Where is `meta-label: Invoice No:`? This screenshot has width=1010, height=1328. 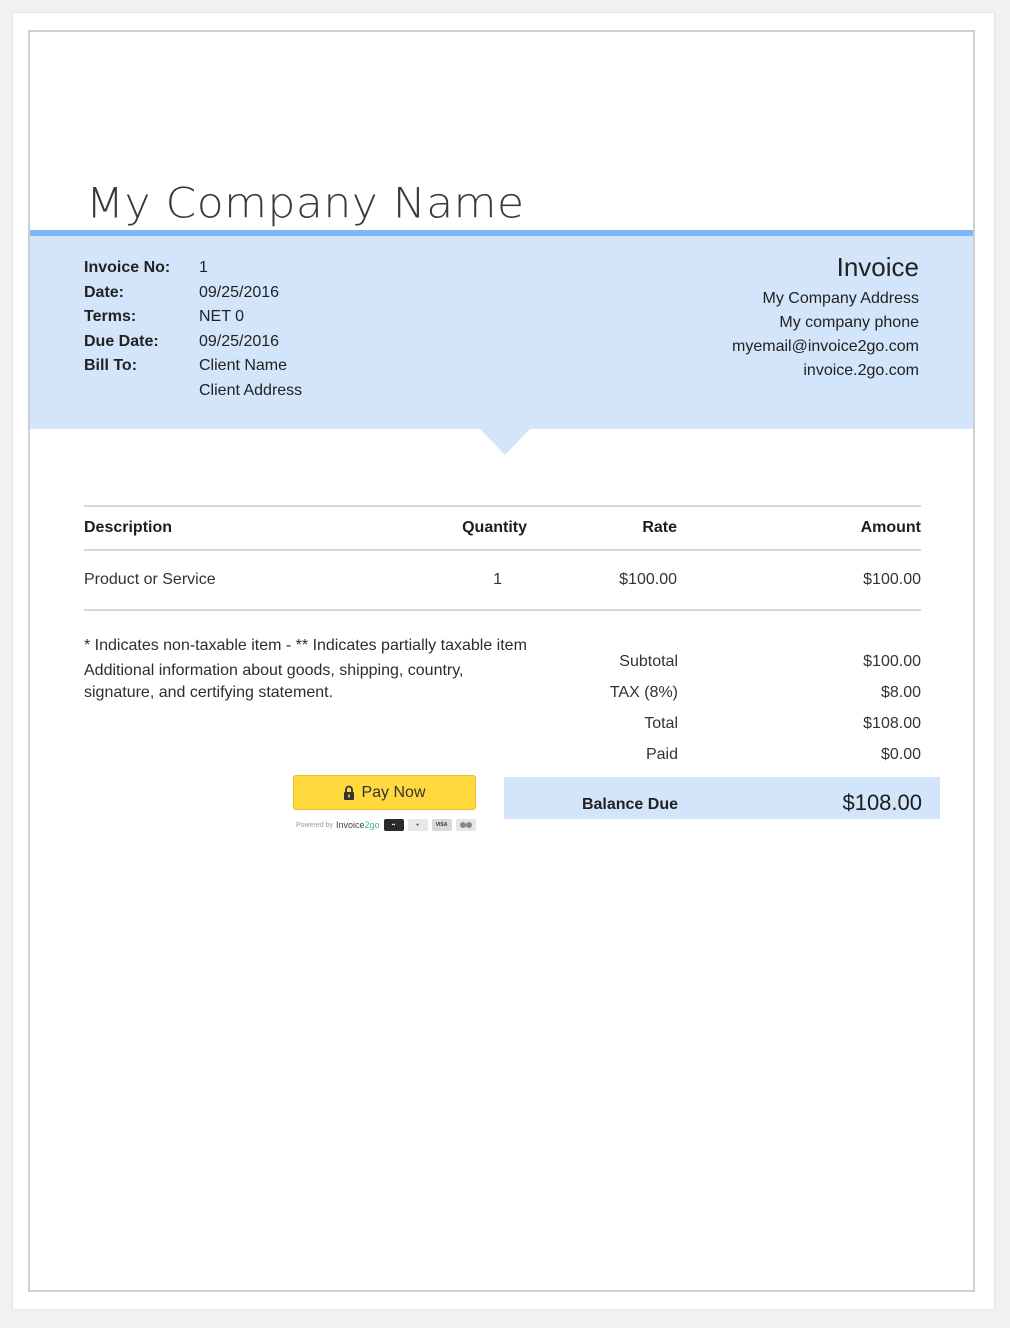 meta-label: Invoice No: is located at coordinates (127, 268).